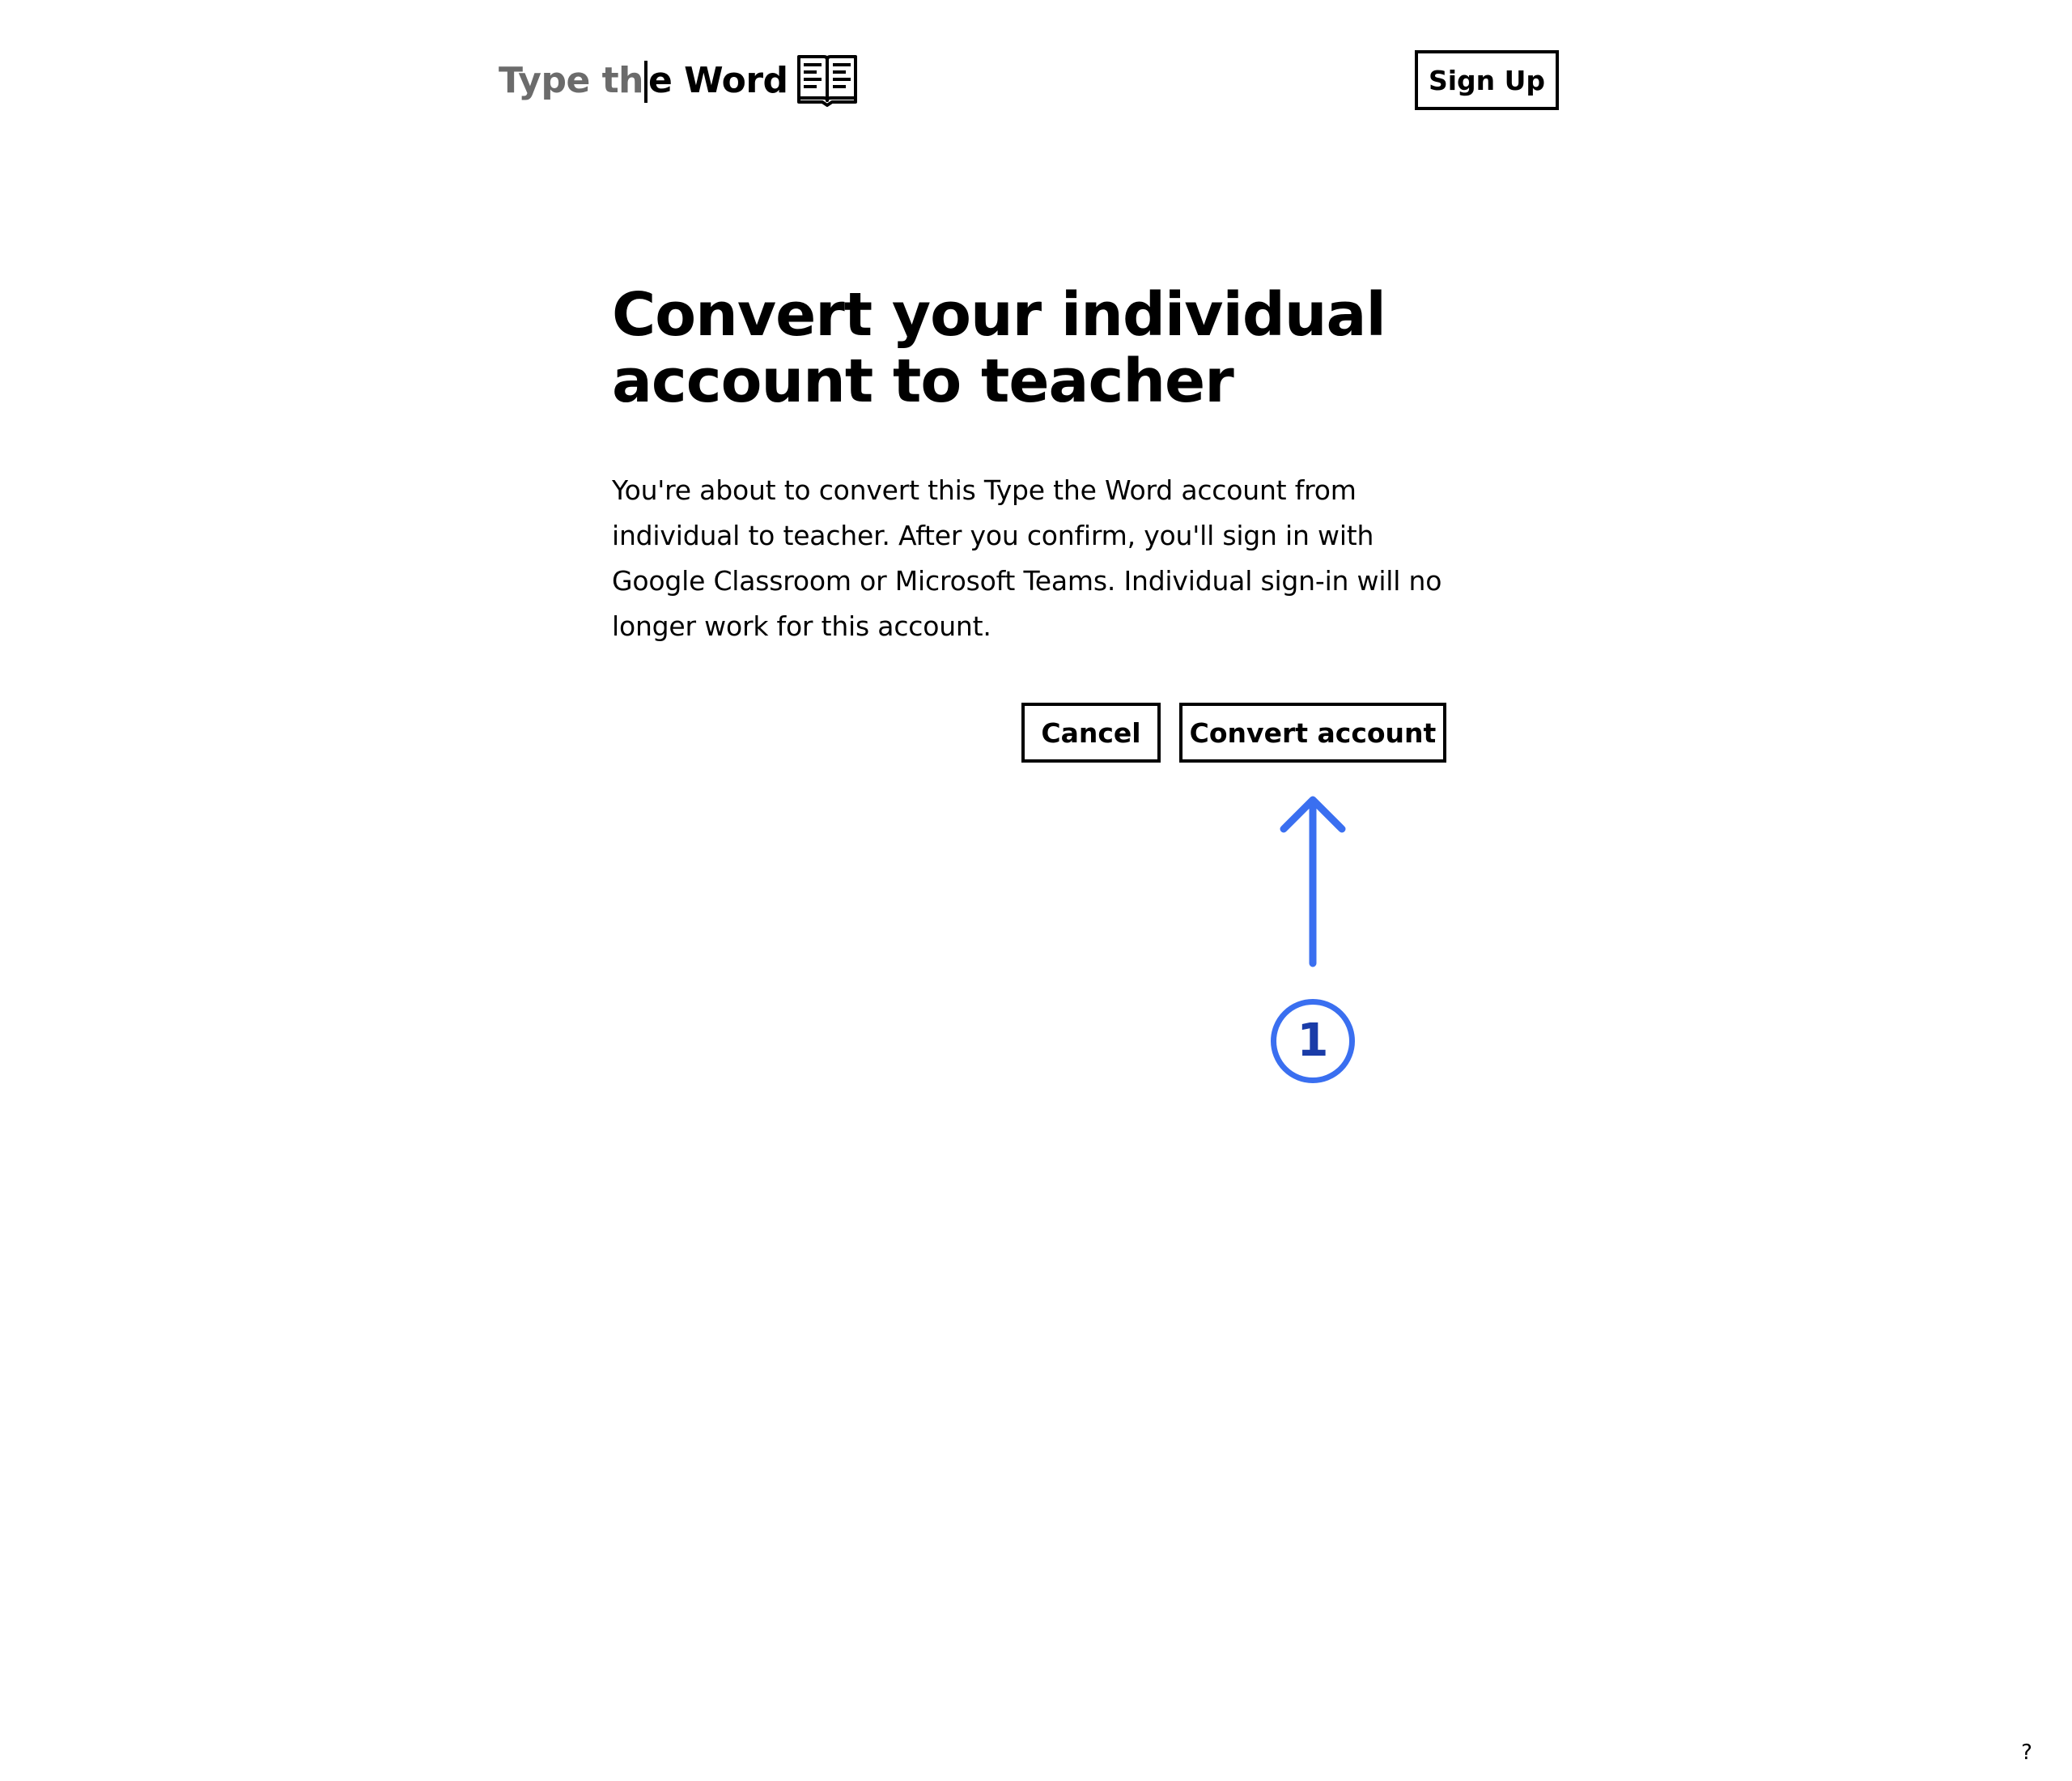 The image size is (2072, 1781). I want to click on logo-typed-text: Type th, so click(571, 80).